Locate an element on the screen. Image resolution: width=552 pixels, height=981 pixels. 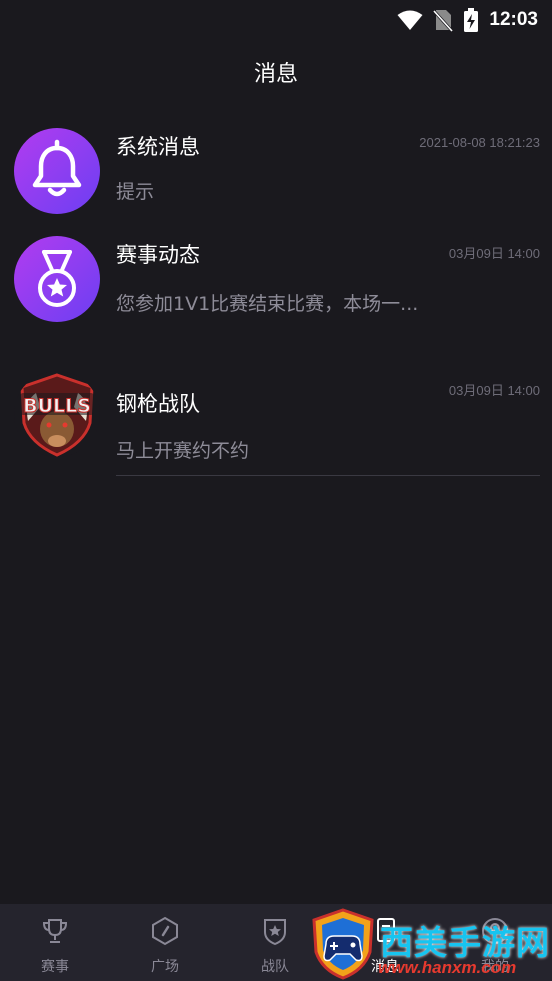
conversation-time: 2021-08-08 18:21:23 is located at coordinates (479, 142).